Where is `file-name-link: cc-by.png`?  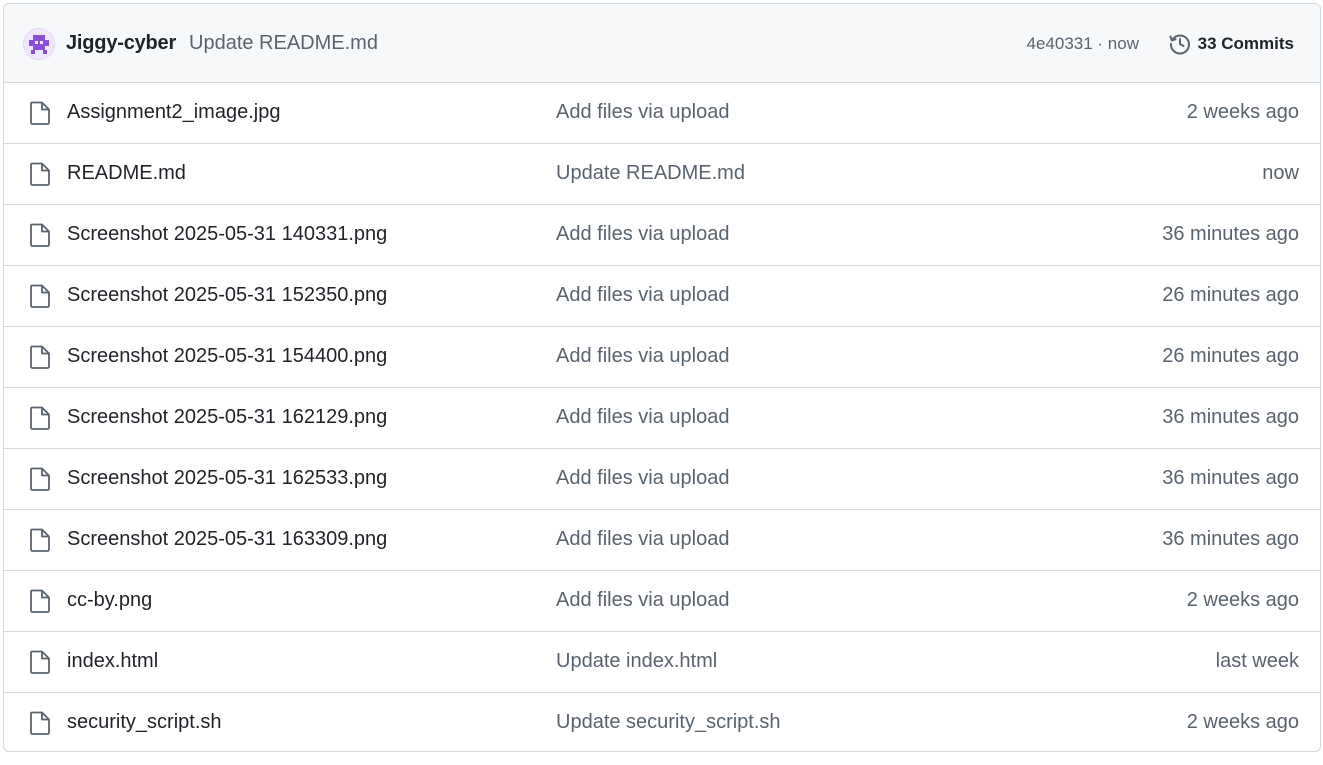
file-name-link: cc-by.png is located at coordinates (109, 600).